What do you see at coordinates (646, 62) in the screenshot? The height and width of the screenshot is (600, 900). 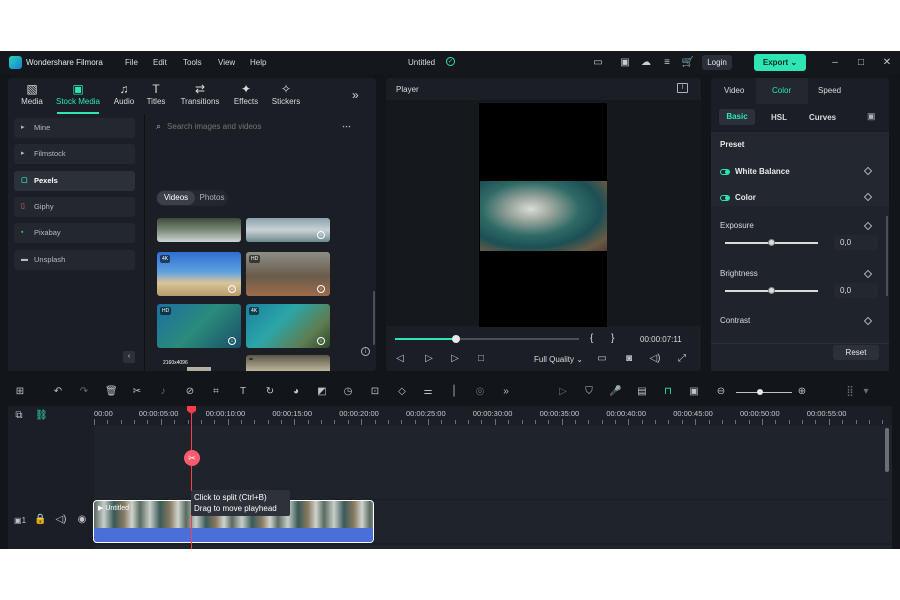 I see `cloud-upload-icon: ☁` at bounding box center [646, 62].